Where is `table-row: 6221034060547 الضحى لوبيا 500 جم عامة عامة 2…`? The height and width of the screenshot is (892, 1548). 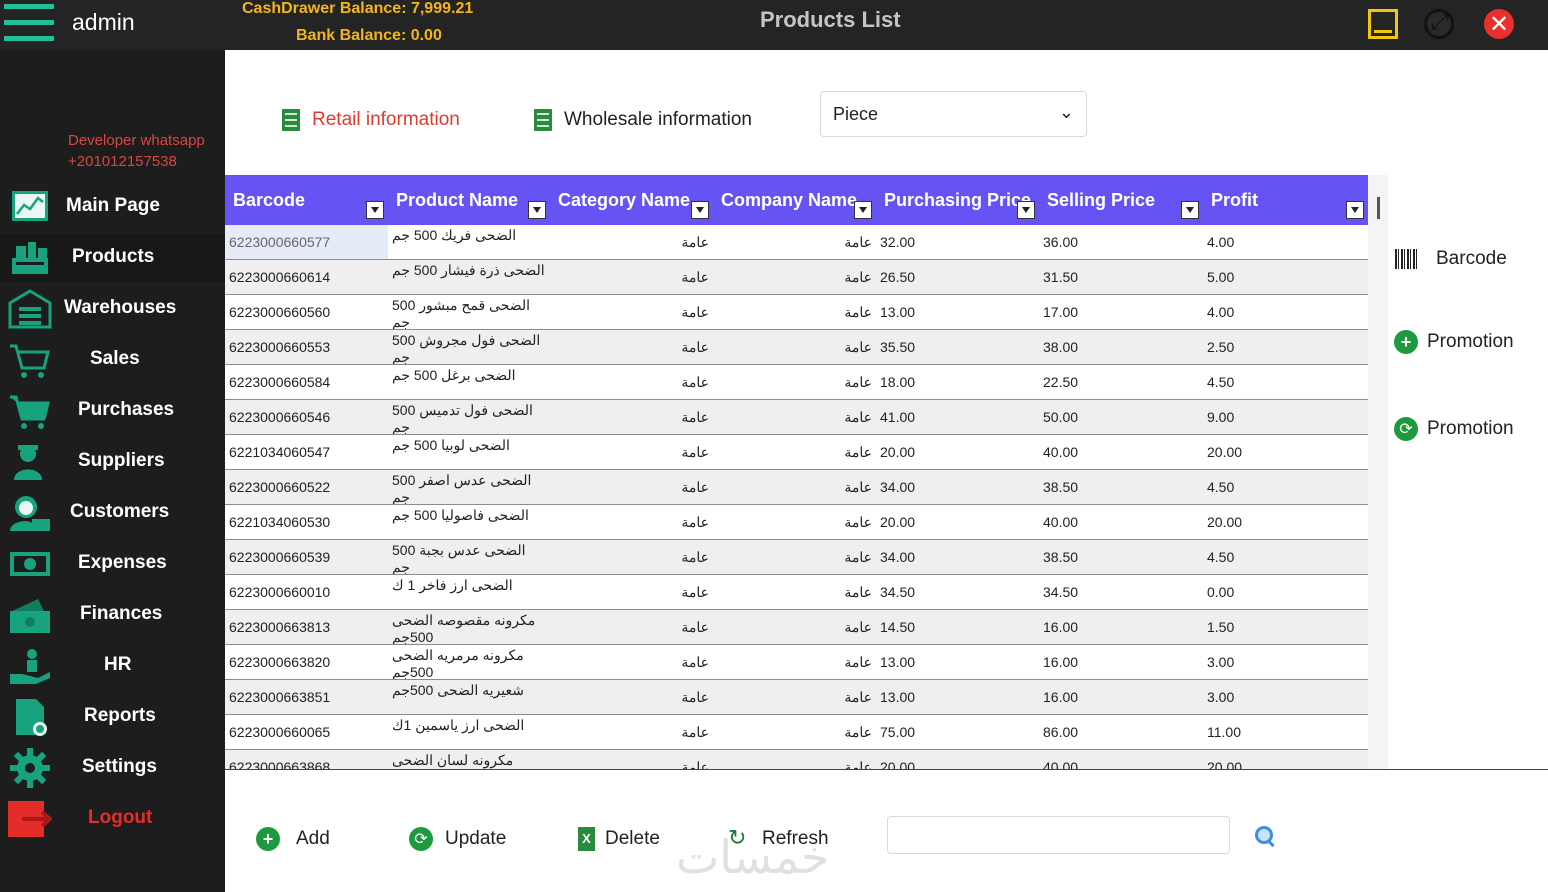 table-row: 6221034060547 الضحى لوبيا 500 جم عامة عامة 2… is located at coordinates (796, 452).